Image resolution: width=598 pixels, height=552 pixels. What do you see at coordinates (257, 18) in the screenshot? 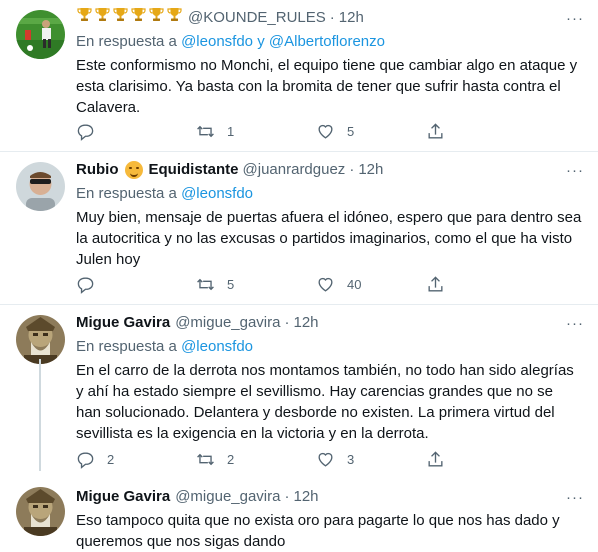
I see `user-handle: @KOUNDE_RULES` at bounding box center [257, 18].